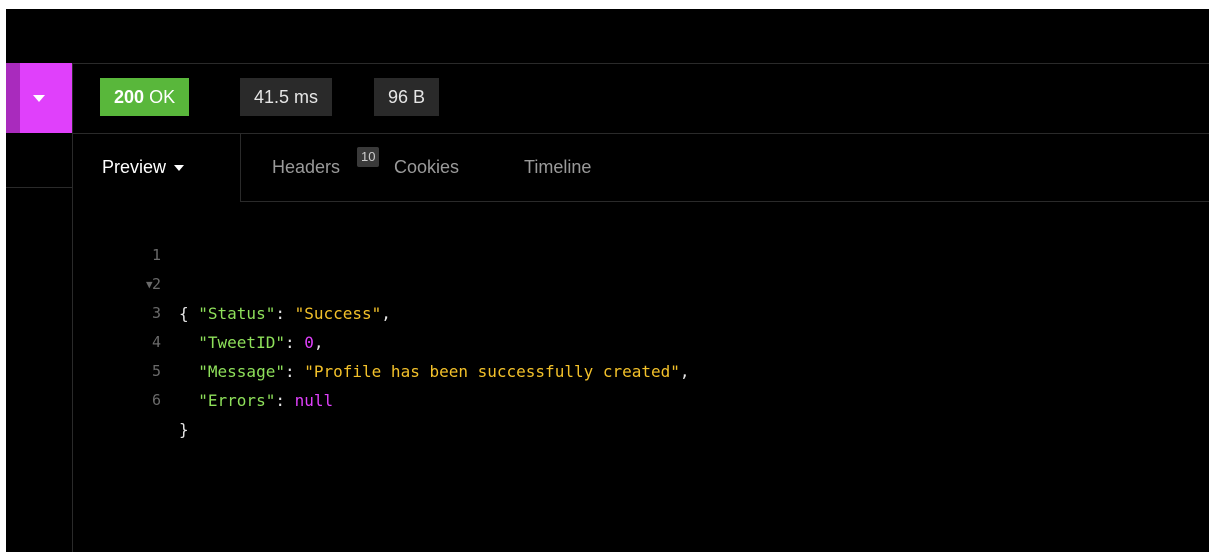 The image size is (1209, 552). Describe the element at coordinates (641, 282) in the screenshot. I see `code-line: 2 "Status": "Success",` at that location.